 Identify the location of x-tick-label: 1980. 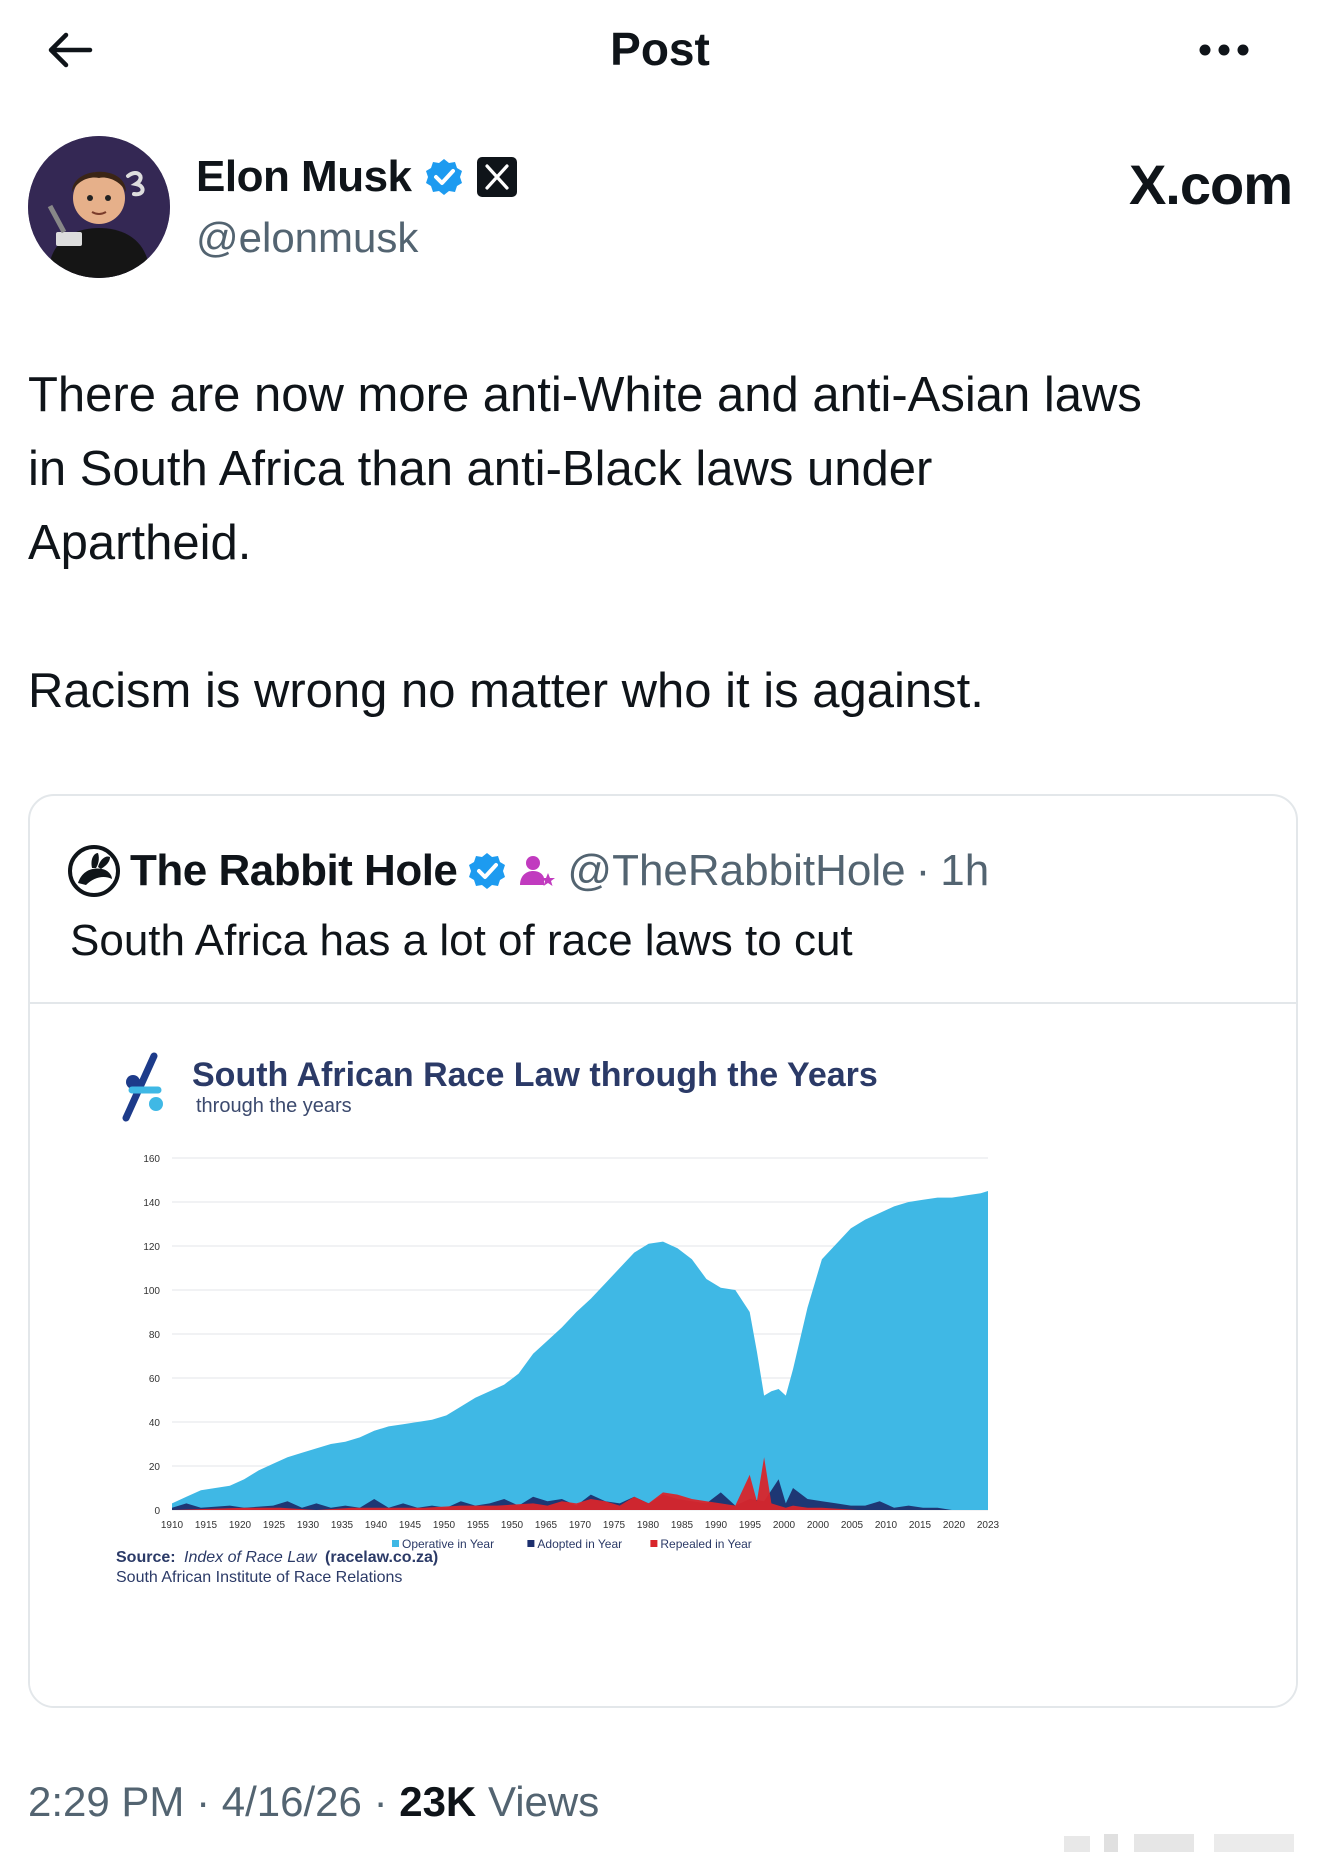
(648, 1525).